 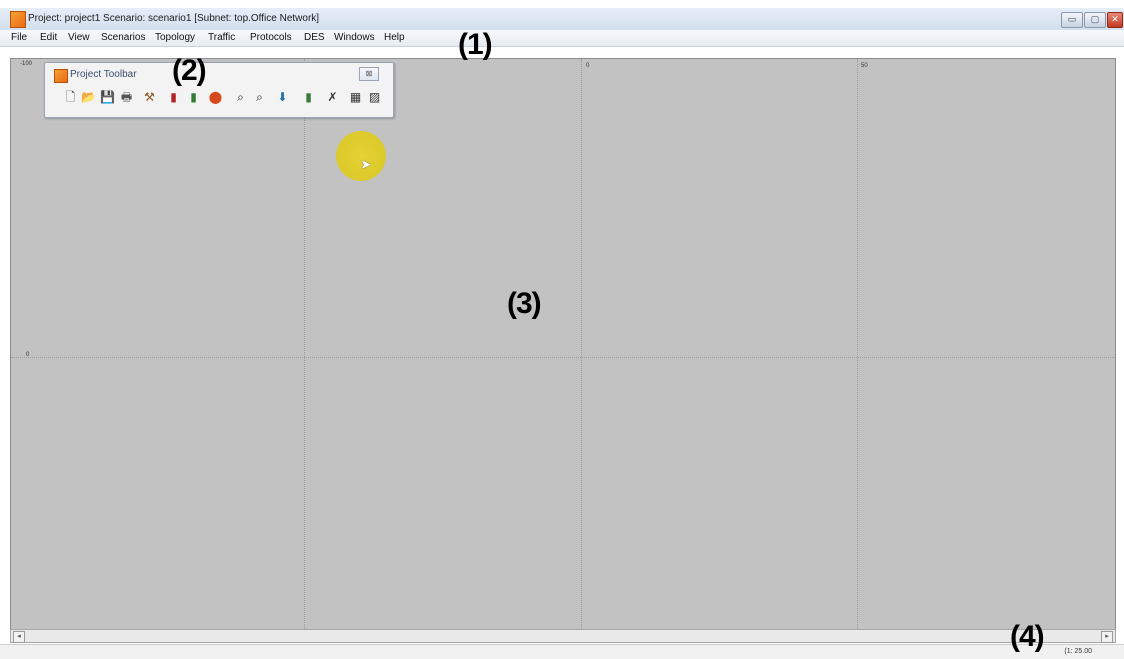 I want to click on menu-protocols: Protocols, so click(x=271, y=37).